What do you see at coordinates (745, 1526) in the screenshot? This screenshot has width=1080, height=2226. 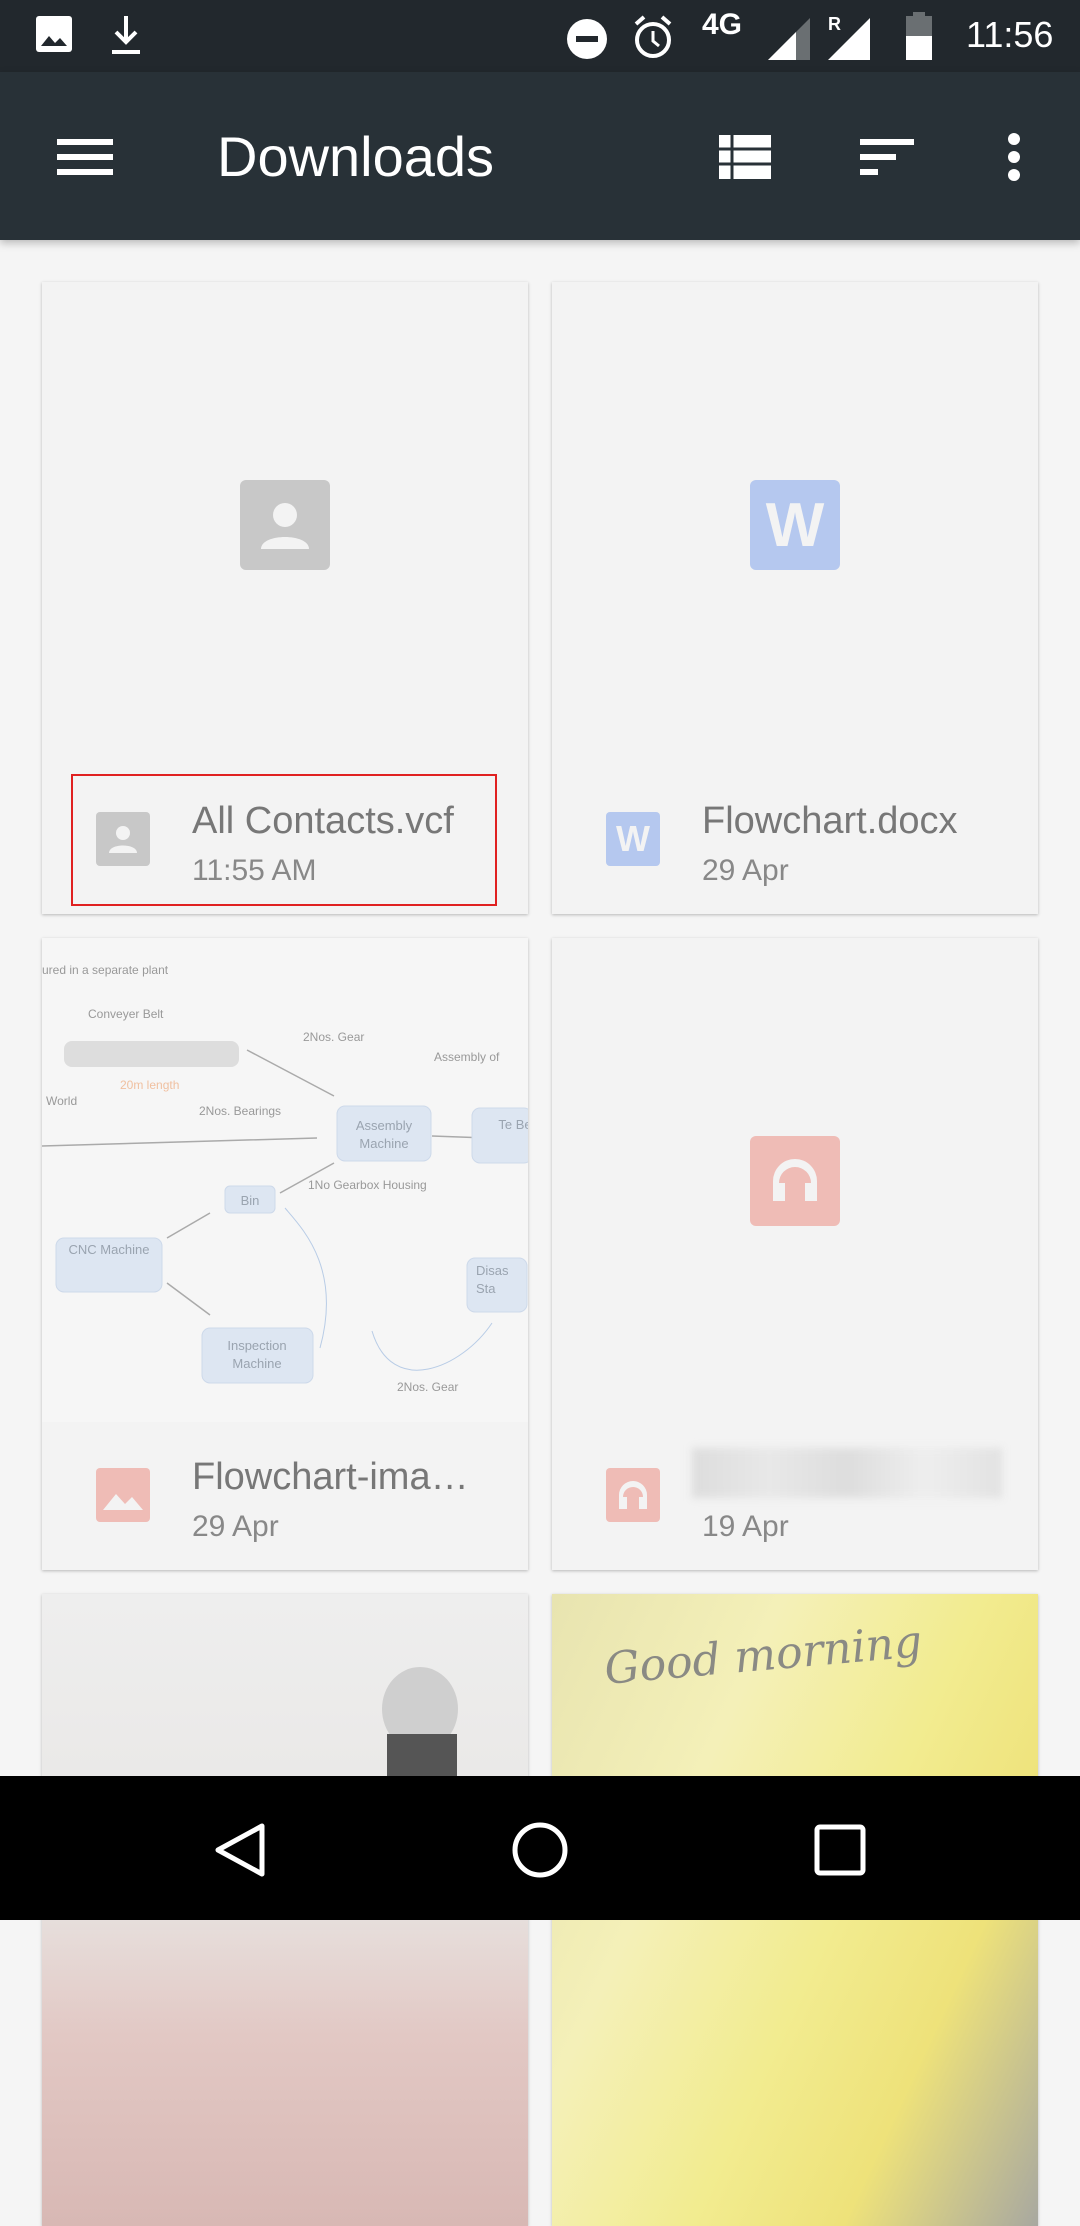 I see `file-date: 19 Apr` at bounding box center [745, 1526].